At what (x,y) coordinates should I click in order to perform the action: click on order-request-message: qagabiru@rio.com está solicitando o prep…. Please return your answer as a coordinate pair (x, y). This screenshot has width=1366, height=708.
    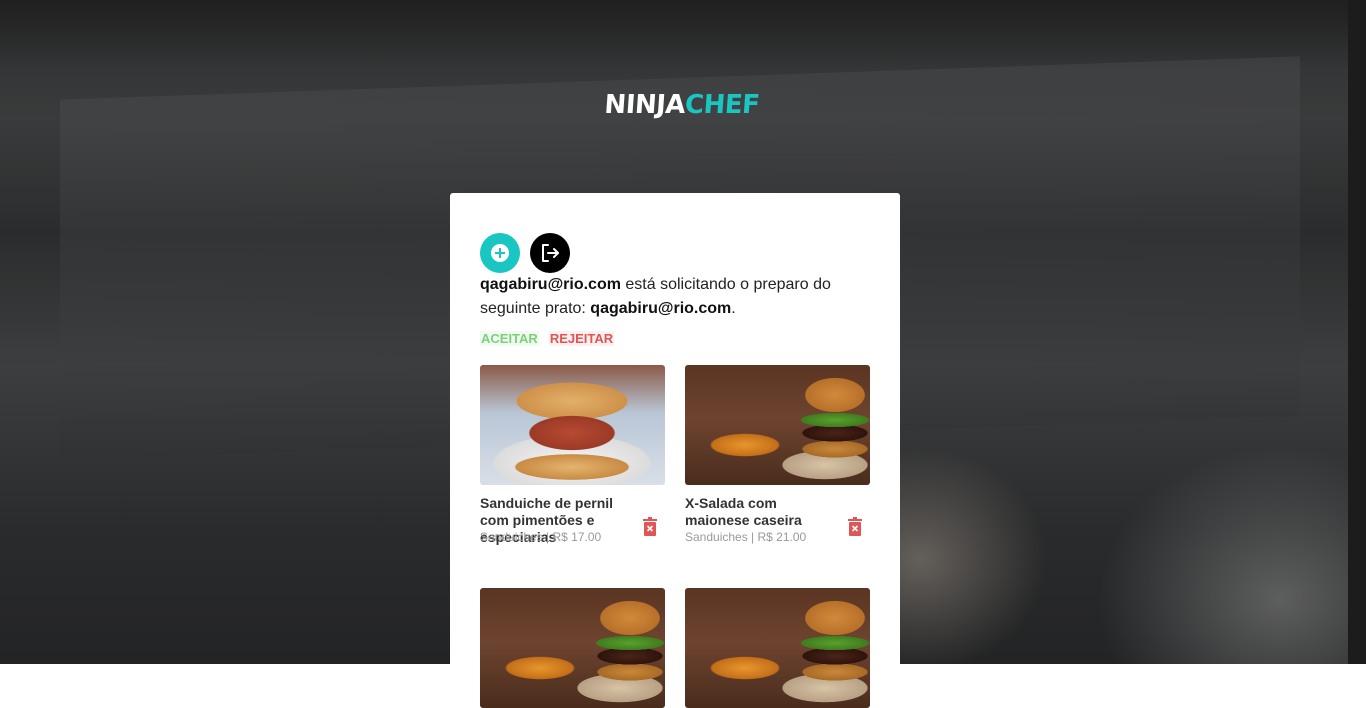
    Looking at the image, I should click on (670, 297).